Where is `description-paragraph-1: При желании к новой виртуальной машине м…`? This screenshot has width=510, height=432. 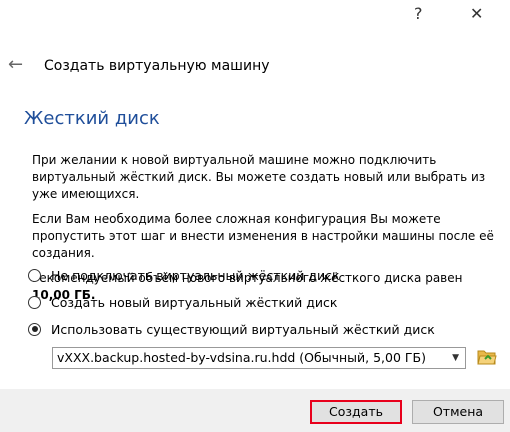 description-paragraph-1: При желании к новой виртуальной машине м… is located at coordinates (259, 177).